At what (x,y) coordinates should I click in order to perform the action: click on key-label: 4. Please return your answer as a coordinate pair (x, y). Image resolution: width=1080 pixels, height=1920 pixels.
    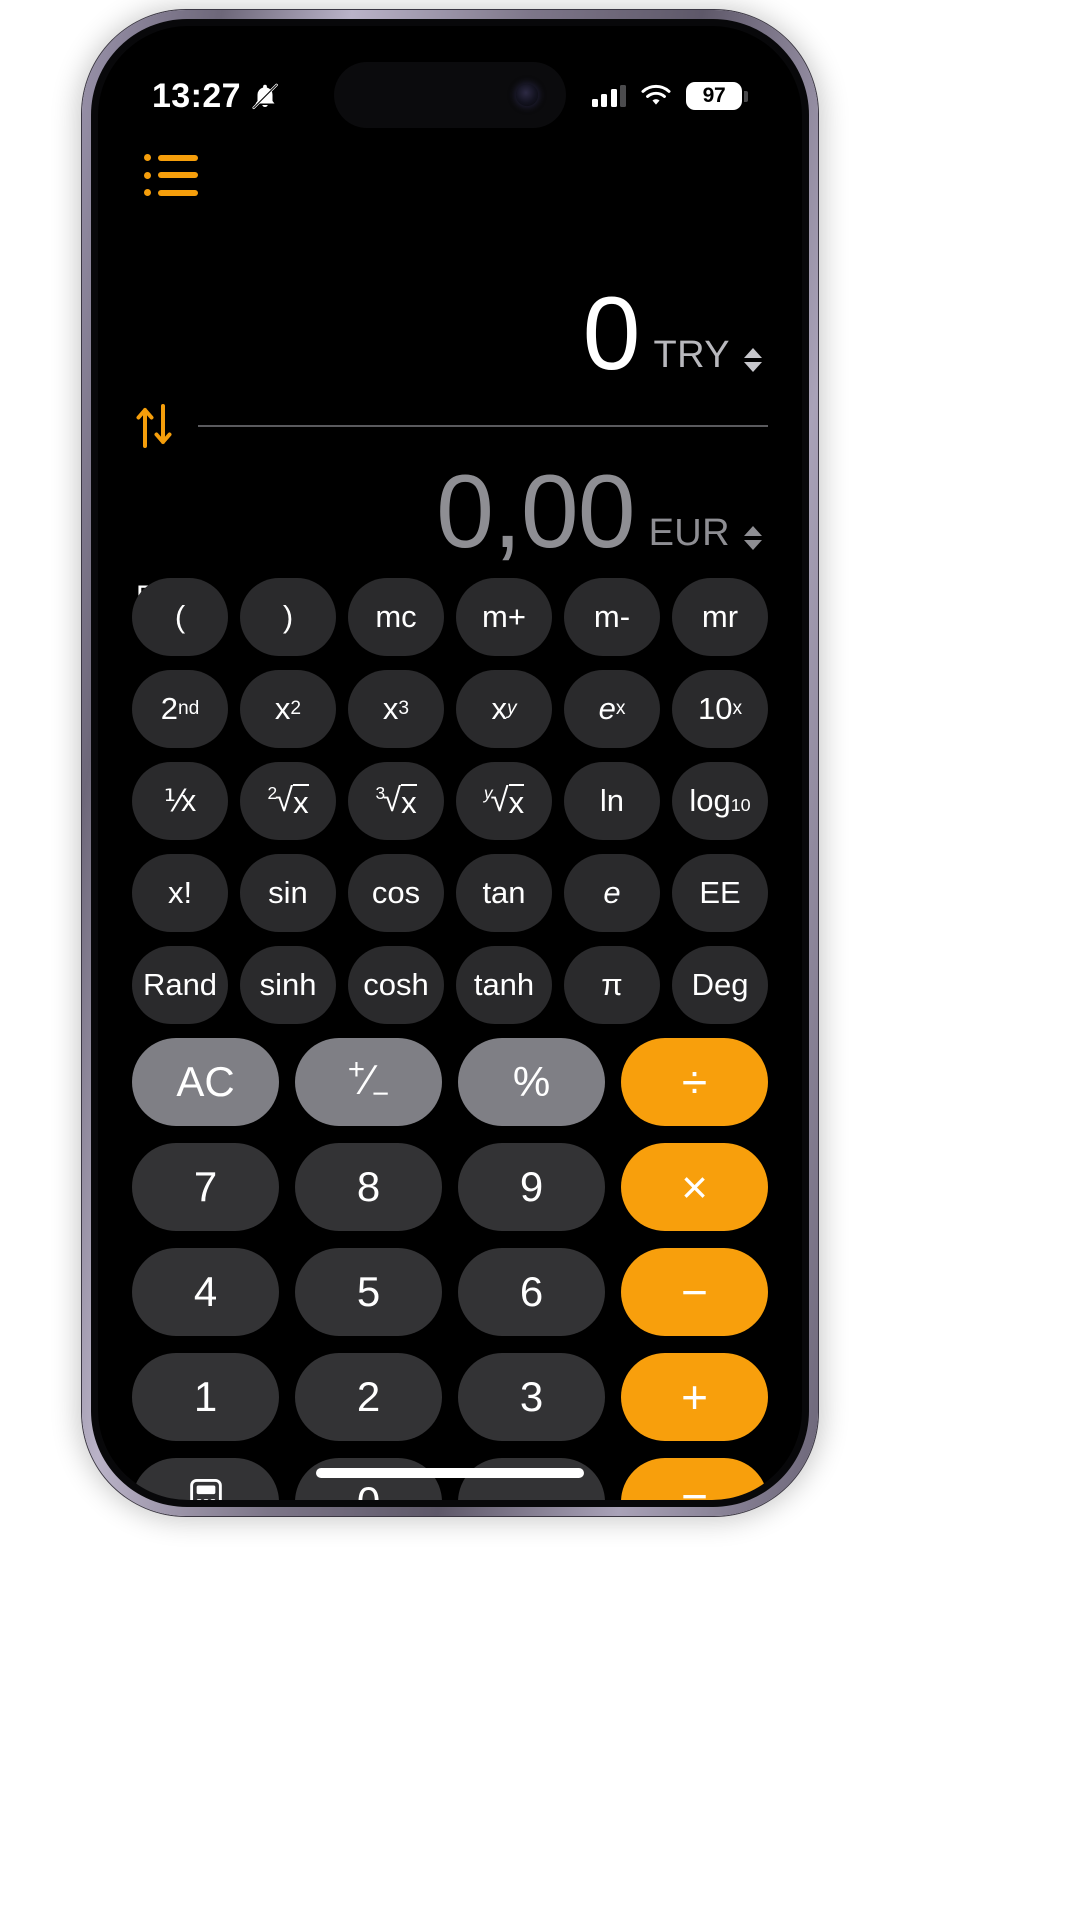
    Looking at the image, I should click on (205, 1291).